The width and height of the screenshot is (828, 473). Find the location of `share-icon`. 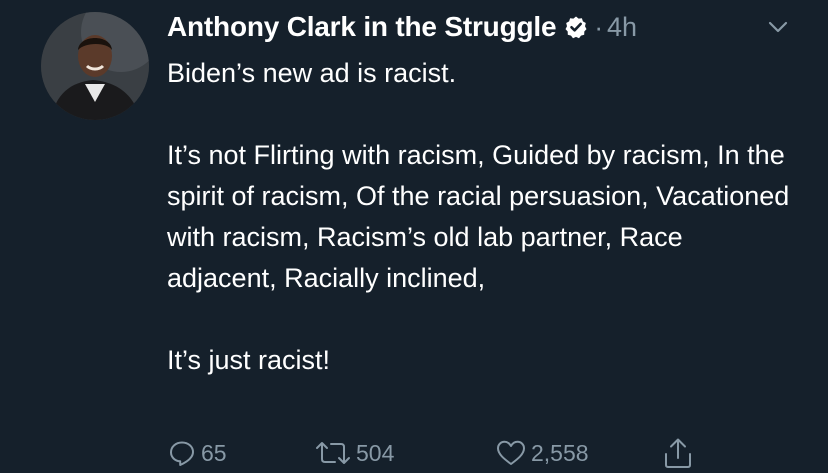

share-icon is located at coordinates (678, 453).